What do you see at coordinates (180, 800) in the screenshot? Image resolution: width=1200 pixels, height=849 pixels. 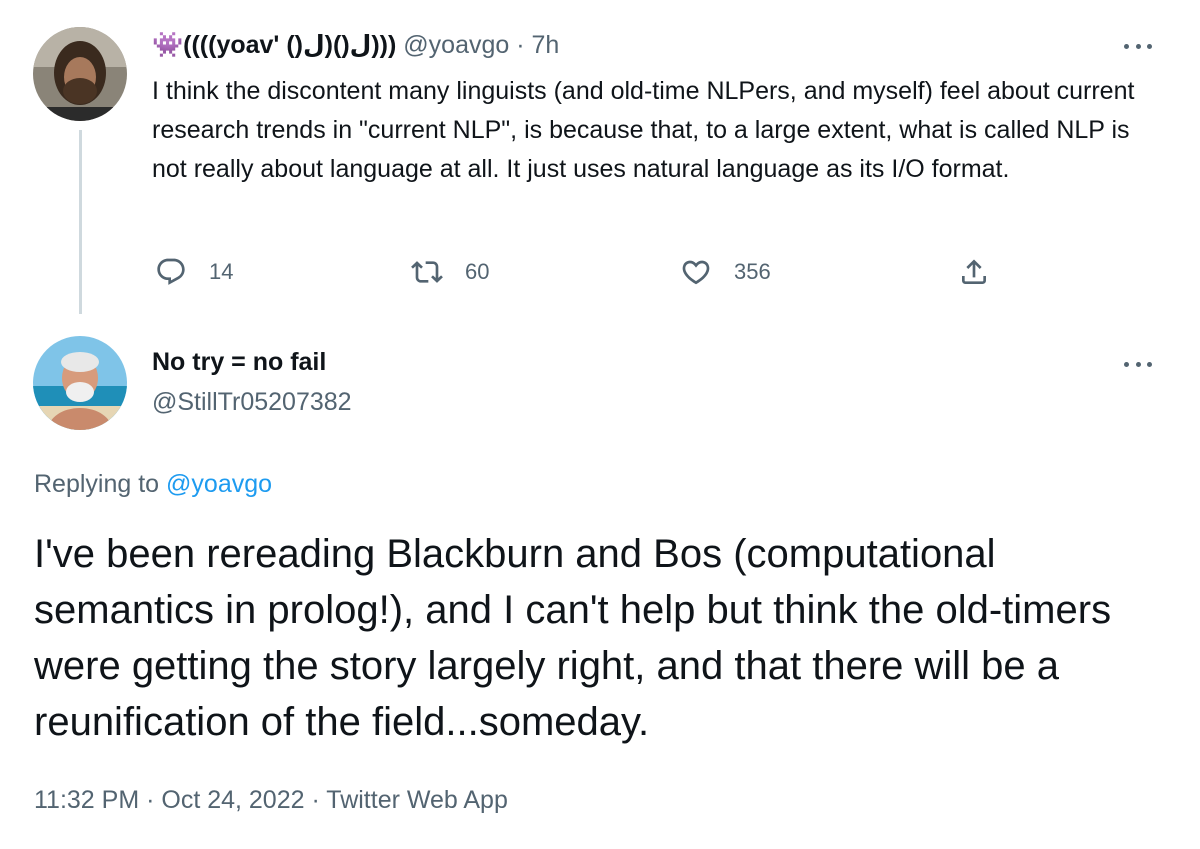 I see `timestamp: 11:32 PM · Oct 24, 2022 ·` at bounding box center [180, 800].